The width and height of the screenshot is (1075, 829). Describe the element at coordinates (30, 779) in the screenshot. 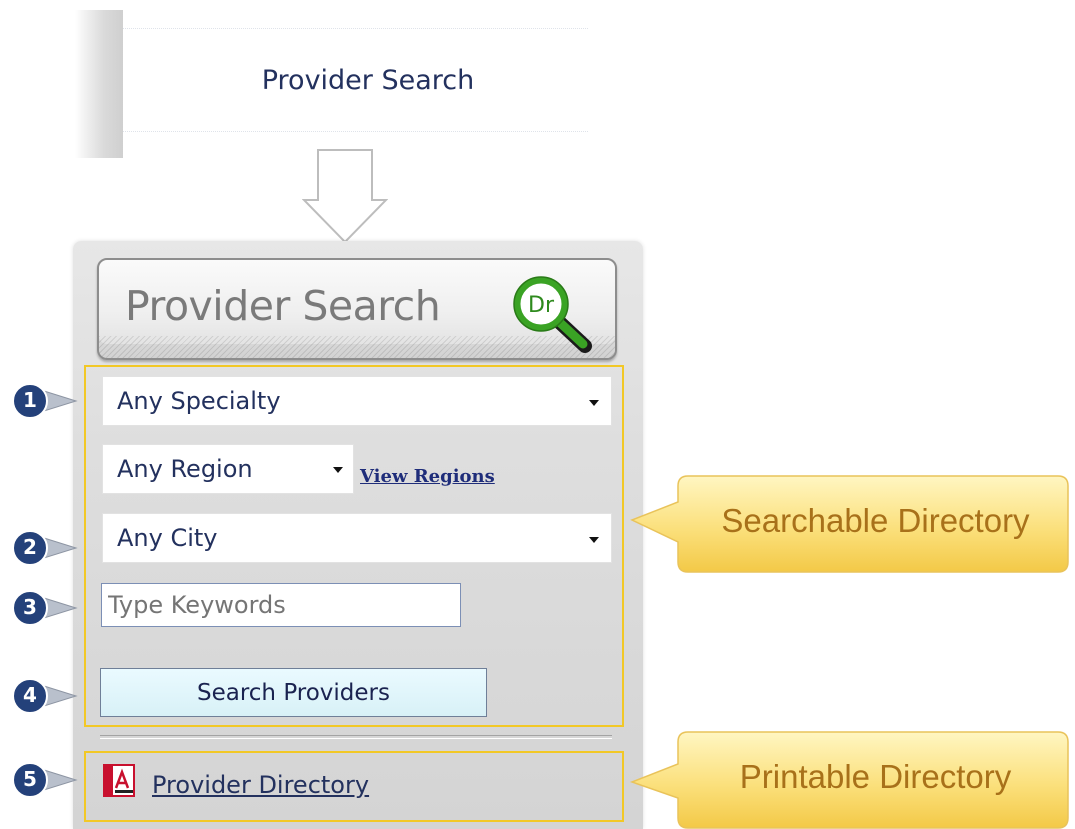

I see `step-number: 5` at that location.